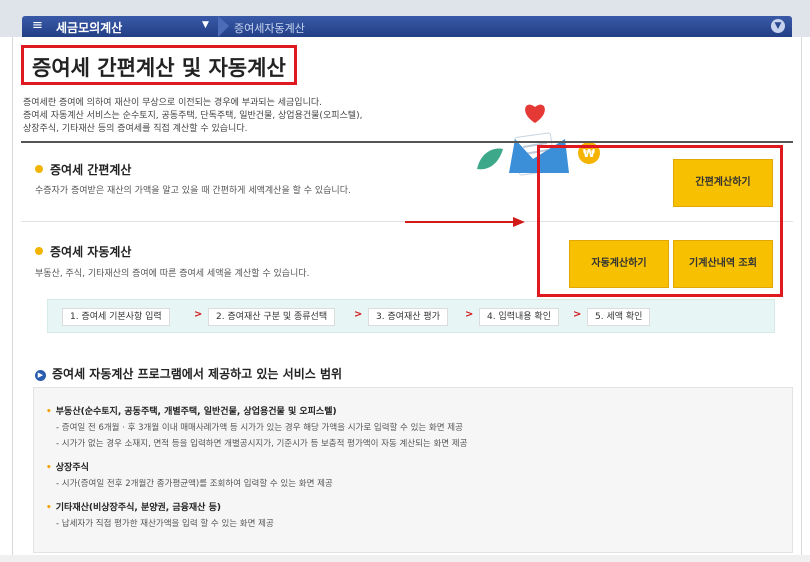 This screenshot has width=810, height=562. What do you see at coordinates (116, 317) in the screenshot?
I see `step-1: 1. 증여세 기본사항 입력` at bounding box center [116, 317].